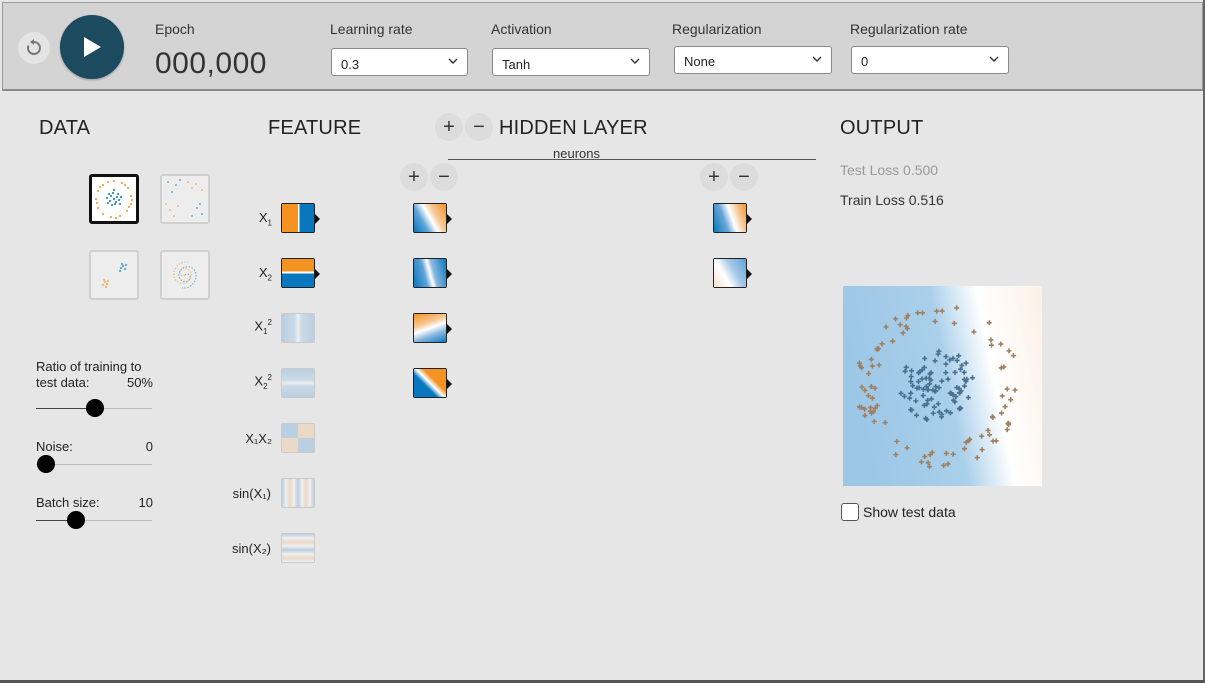  I want to click on play-button, so click(92, 47).